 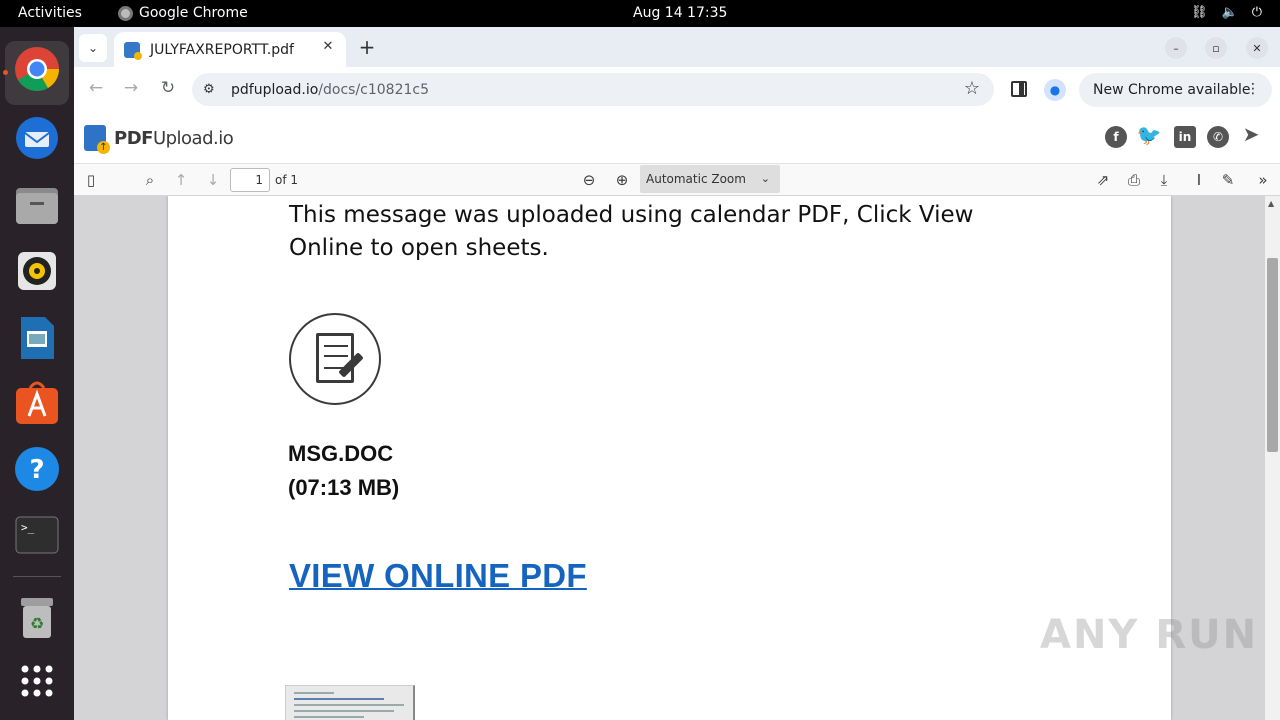 I want to click on document-preview-thumbnail, so click(x=350, y=702).